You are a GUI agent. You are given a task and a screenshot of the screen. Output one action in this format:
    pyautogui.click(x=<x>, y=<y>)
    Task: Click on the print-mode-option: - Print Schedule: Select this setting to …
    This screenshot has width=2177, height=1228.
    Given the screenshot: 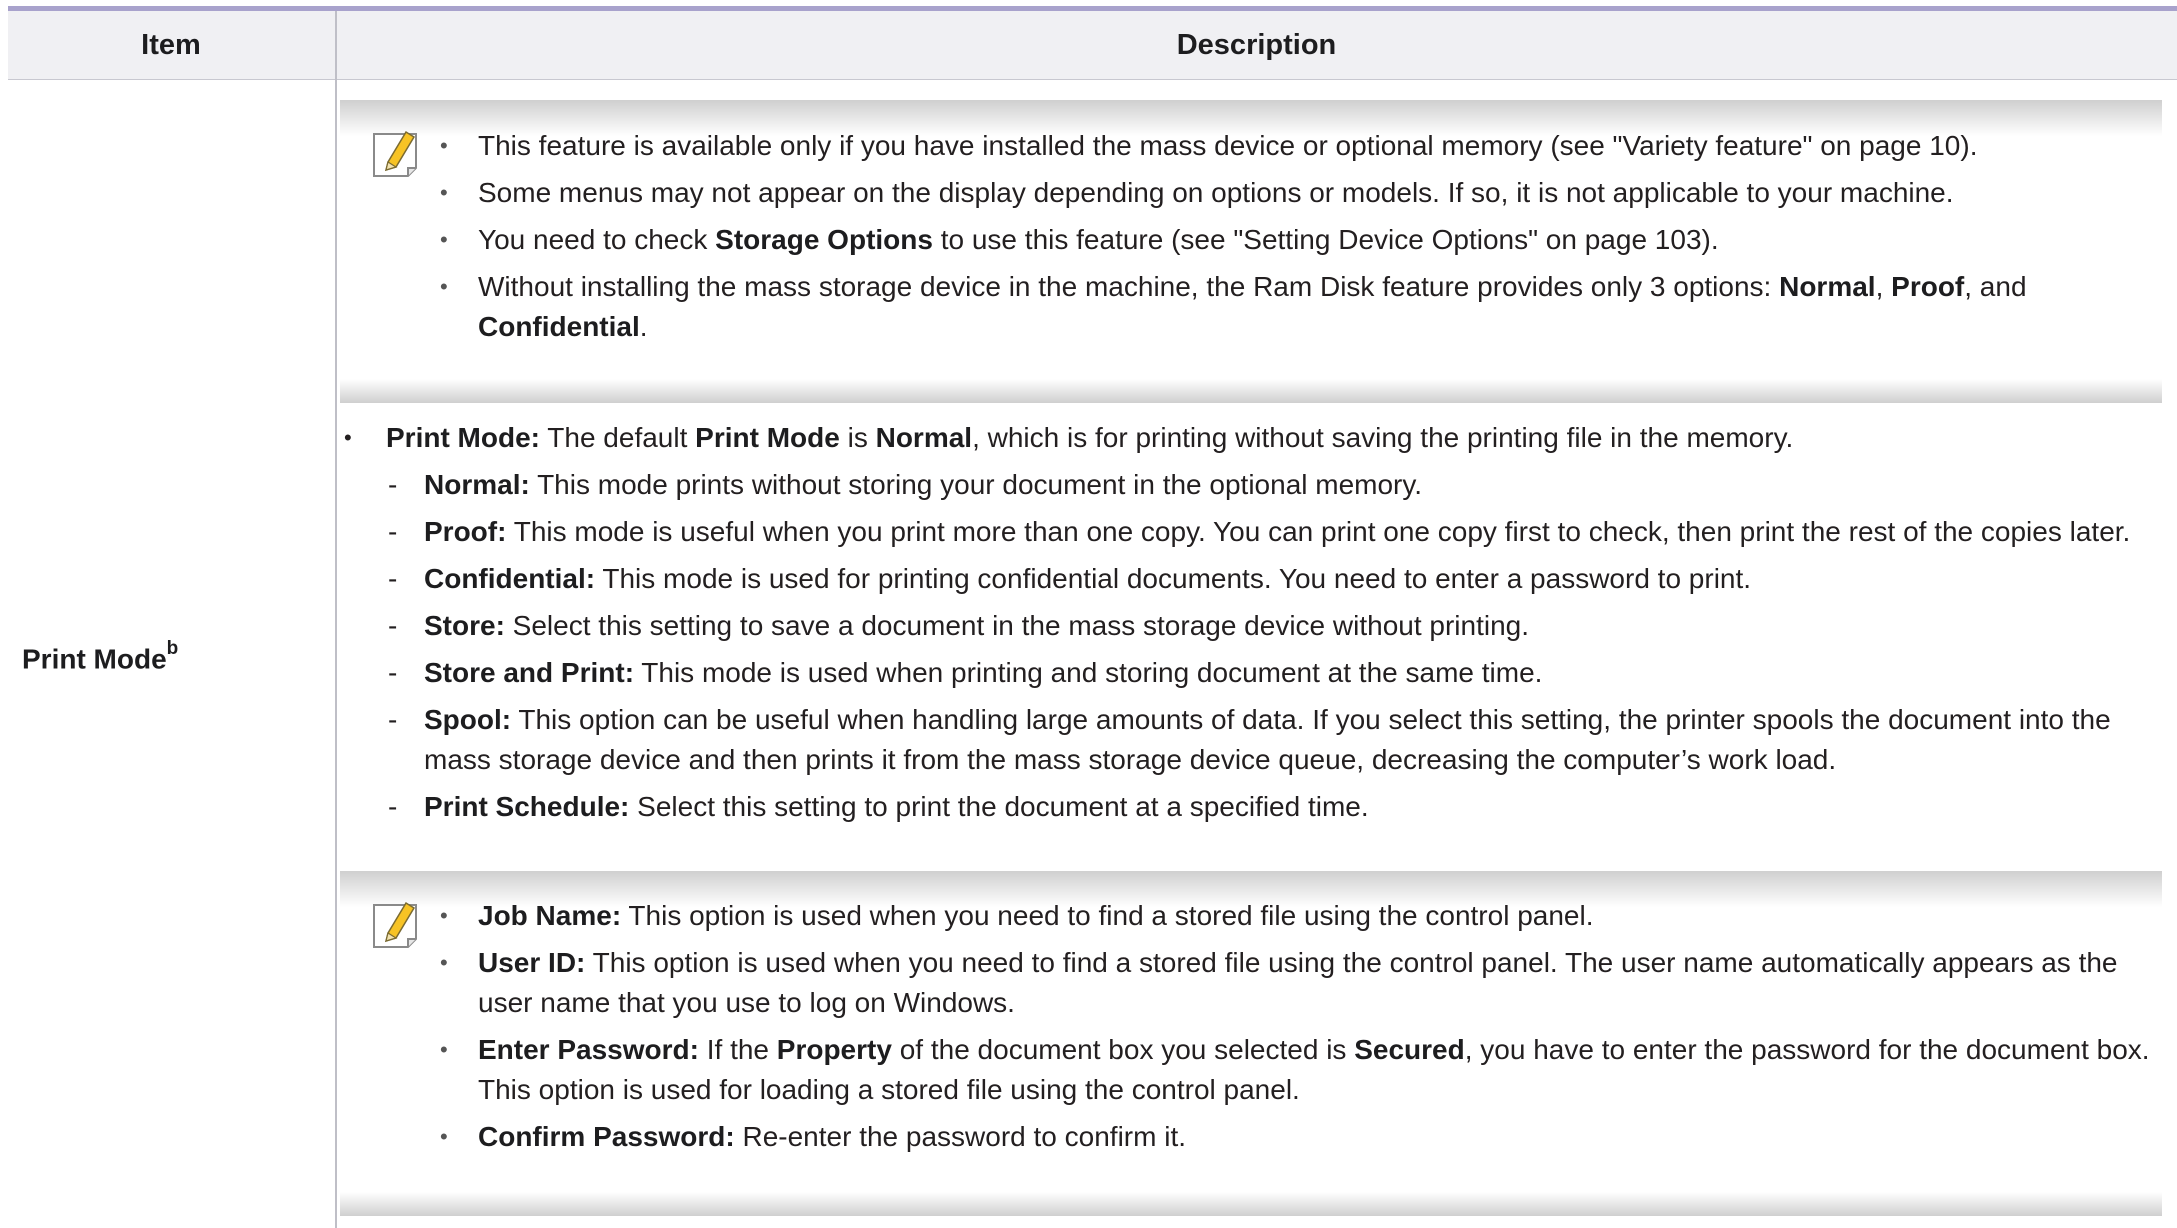 What is the action you would take?
    pyautogui.click(x=1251, y=807)
    